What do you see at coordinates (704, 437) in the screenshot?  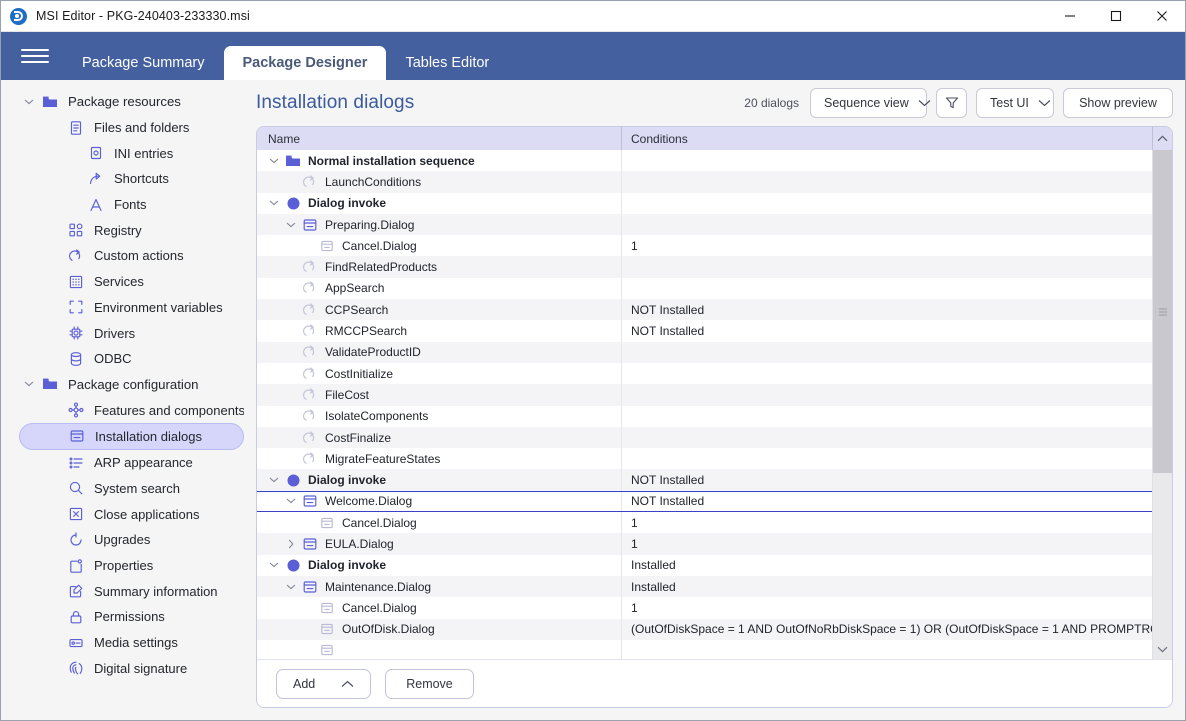 I see `table-row: CostFinalize` at bounding box center [704, 437].